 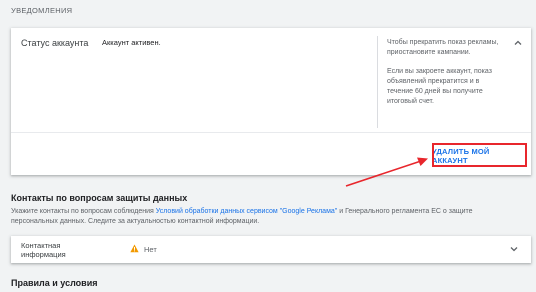 What do you see at coordinates (134, 248) in the screenshot?
I see `warning-icon` at bounding box center [134, 248].